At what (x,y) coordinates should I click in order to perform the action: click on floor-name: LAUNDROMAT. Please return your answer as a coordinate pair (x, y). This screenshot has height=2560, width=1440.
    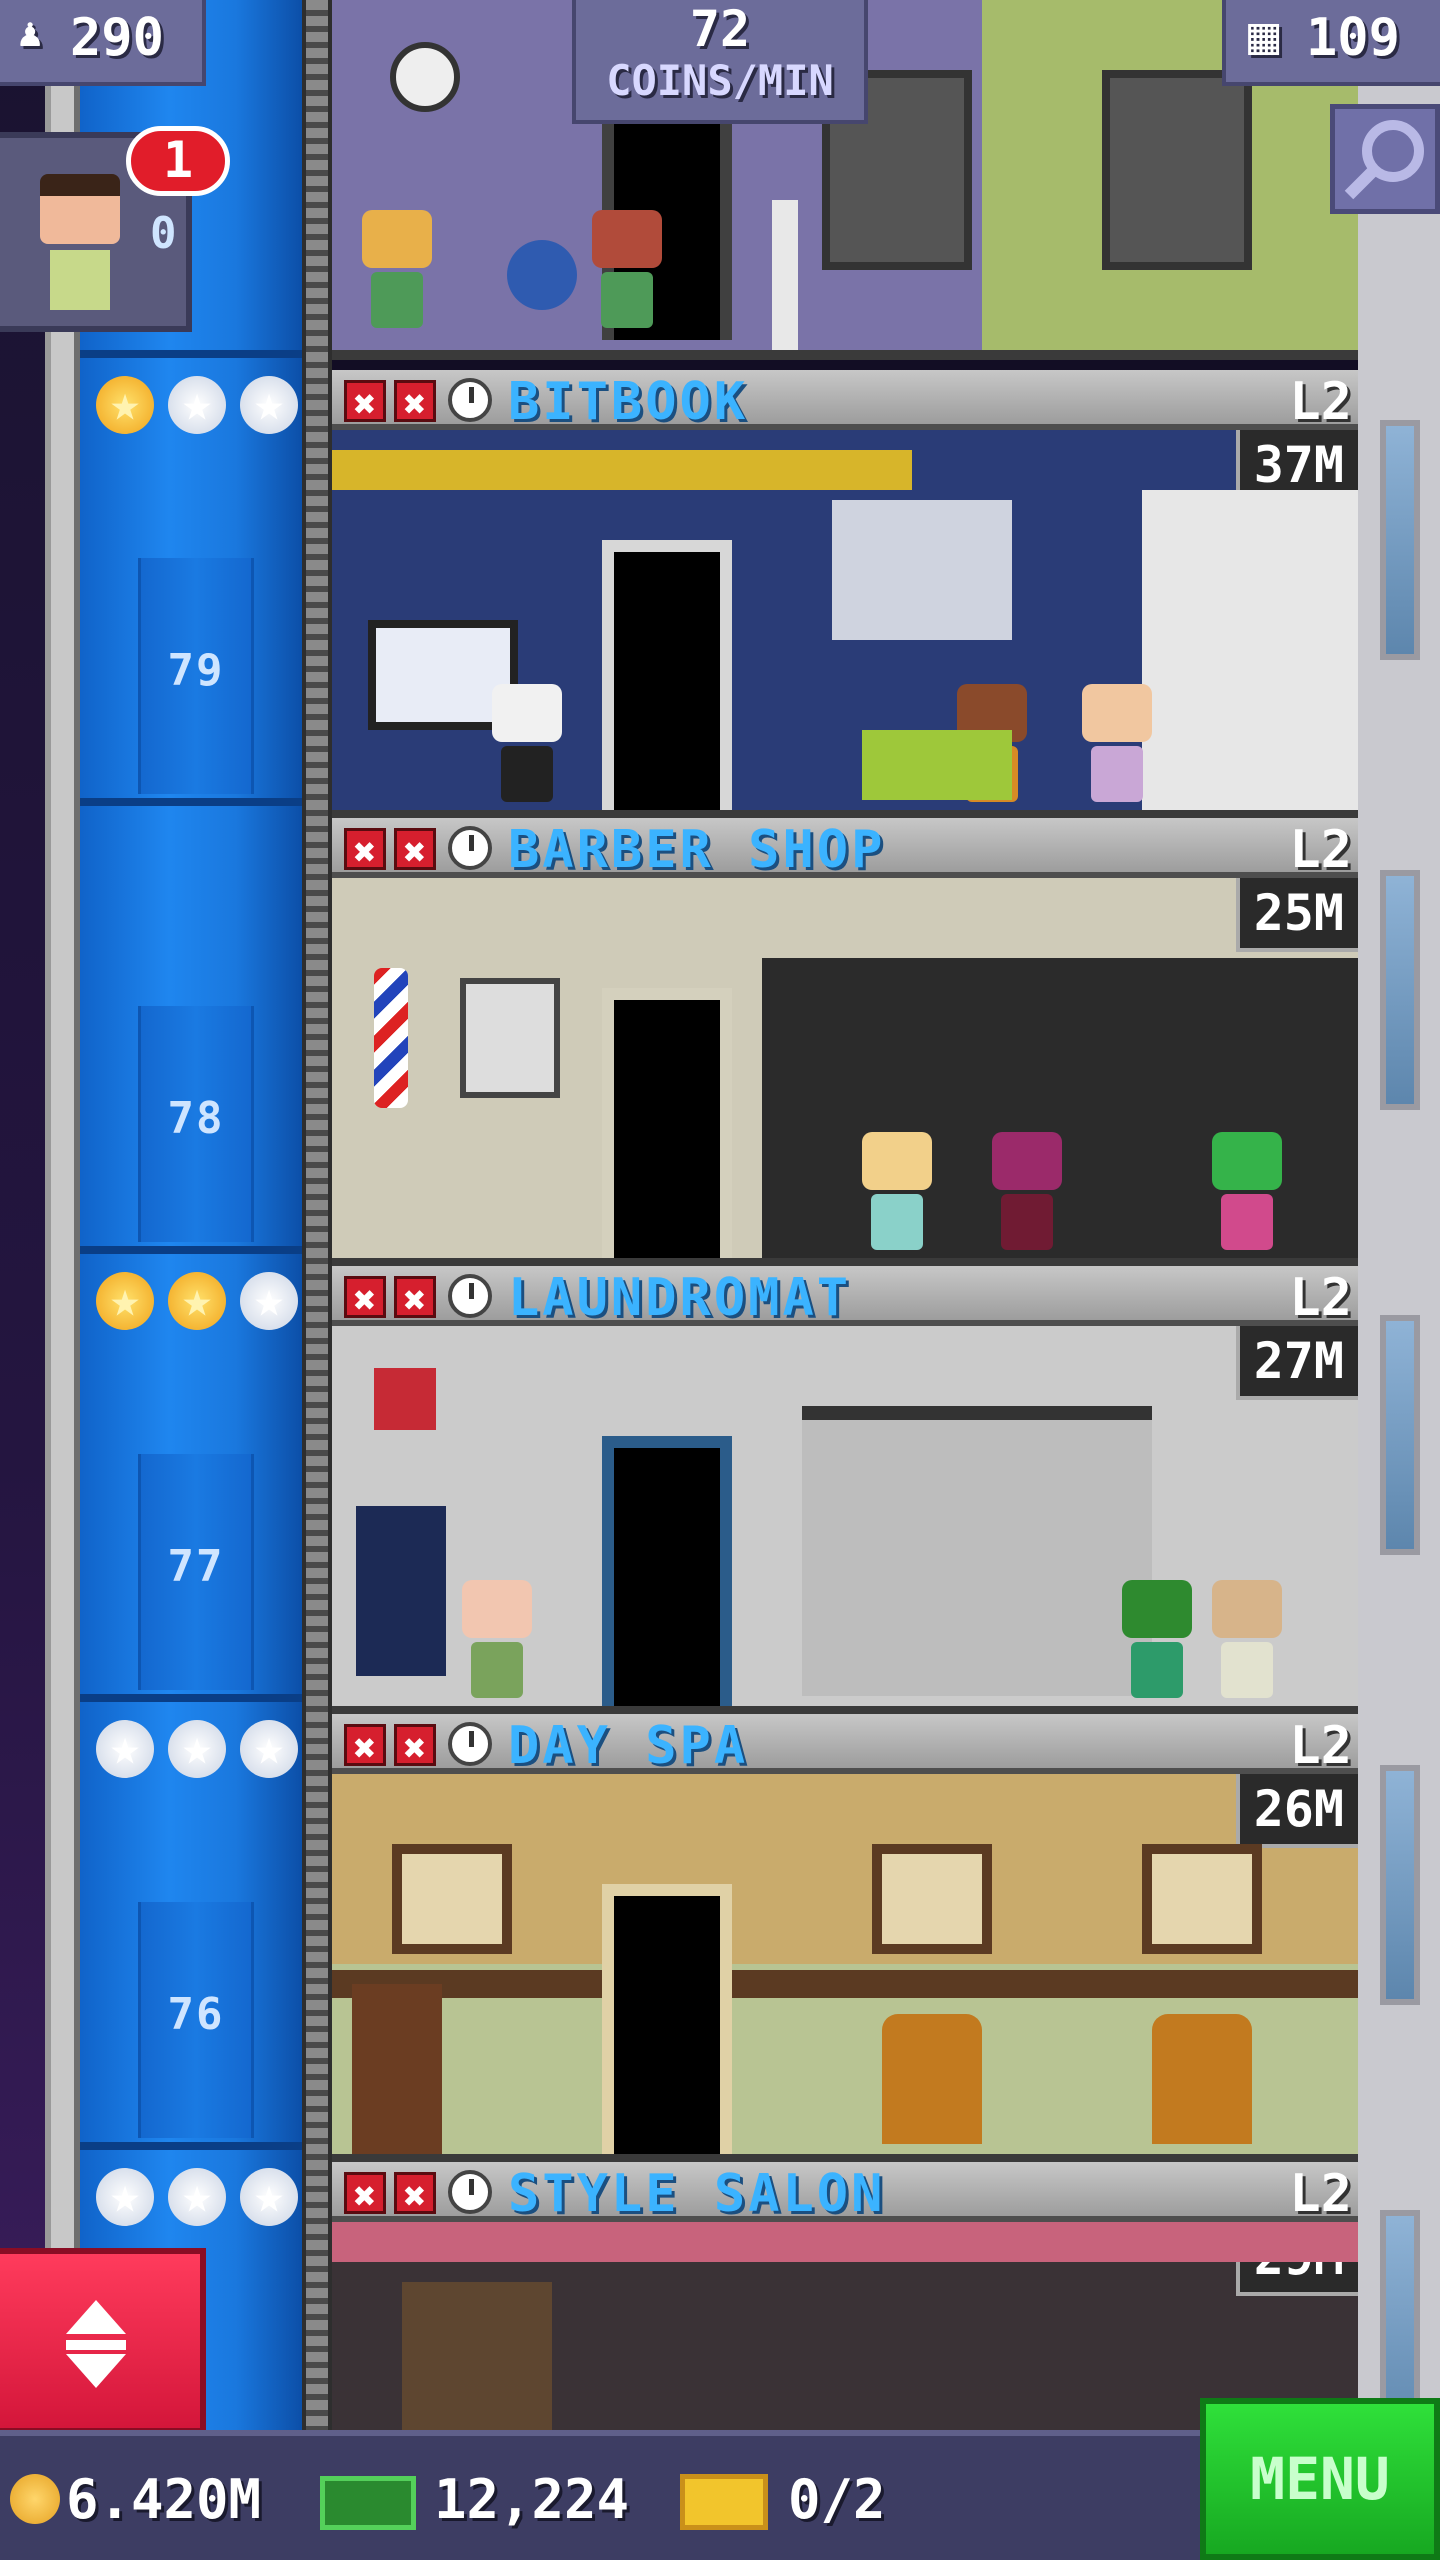
    Looking at the image, I should click on (680, 1298).